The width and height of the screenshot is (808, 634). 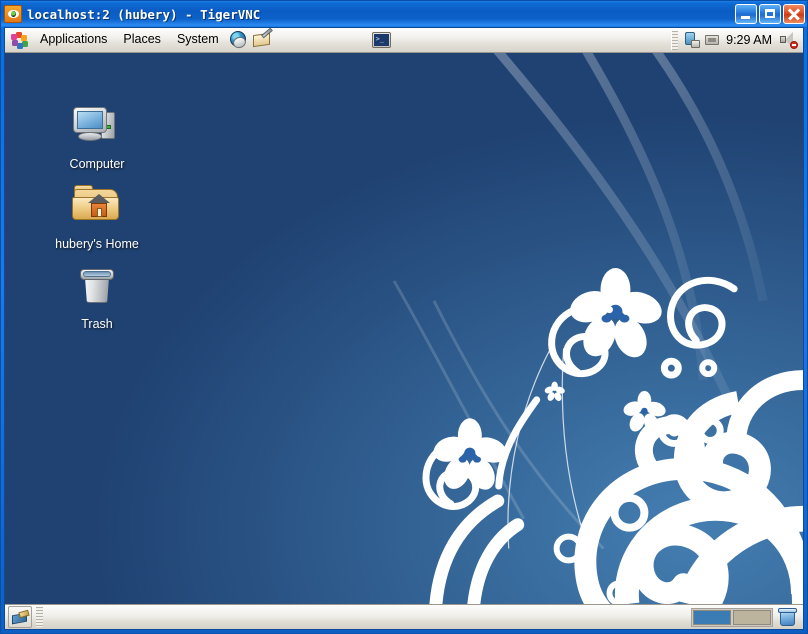 What do you see at coordinates (39, 617) in the screenshot?
I see `panel-drag-handle` at bounding box center [39, 617].